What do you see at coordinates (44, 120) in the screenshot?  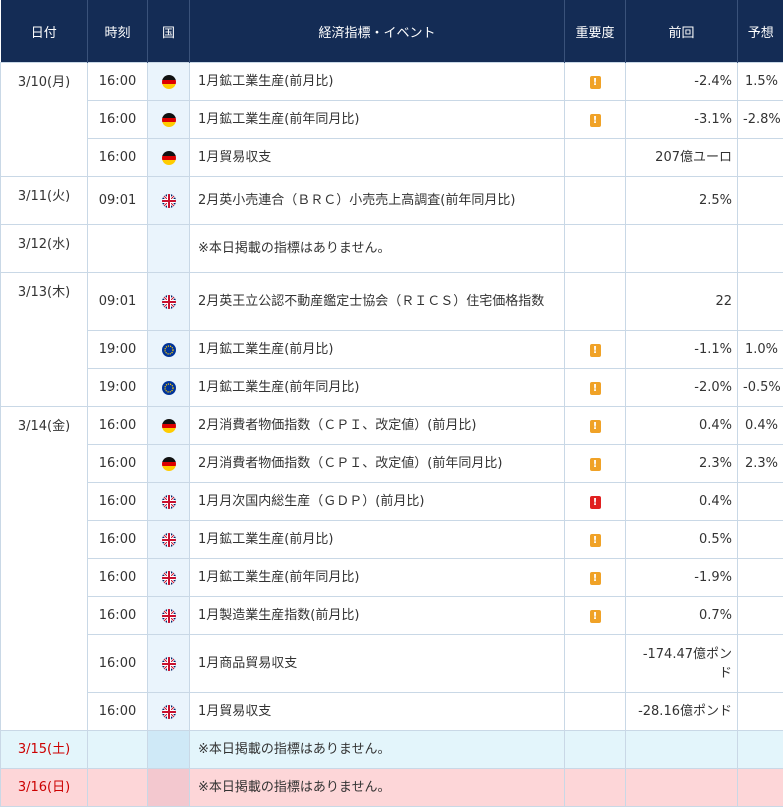 I see `date-cell: 3/10(月)` at bounding box center [44, 120].